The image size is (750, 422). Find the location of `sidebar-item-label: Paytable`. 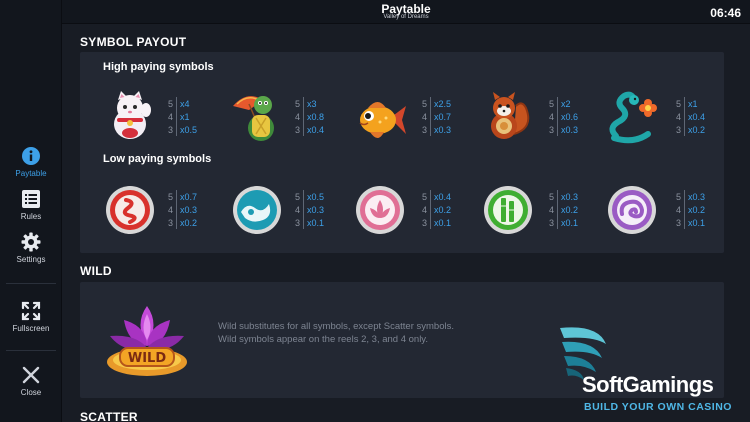

sidebar-item-label: Paytable is located at coordinates (31, 173).